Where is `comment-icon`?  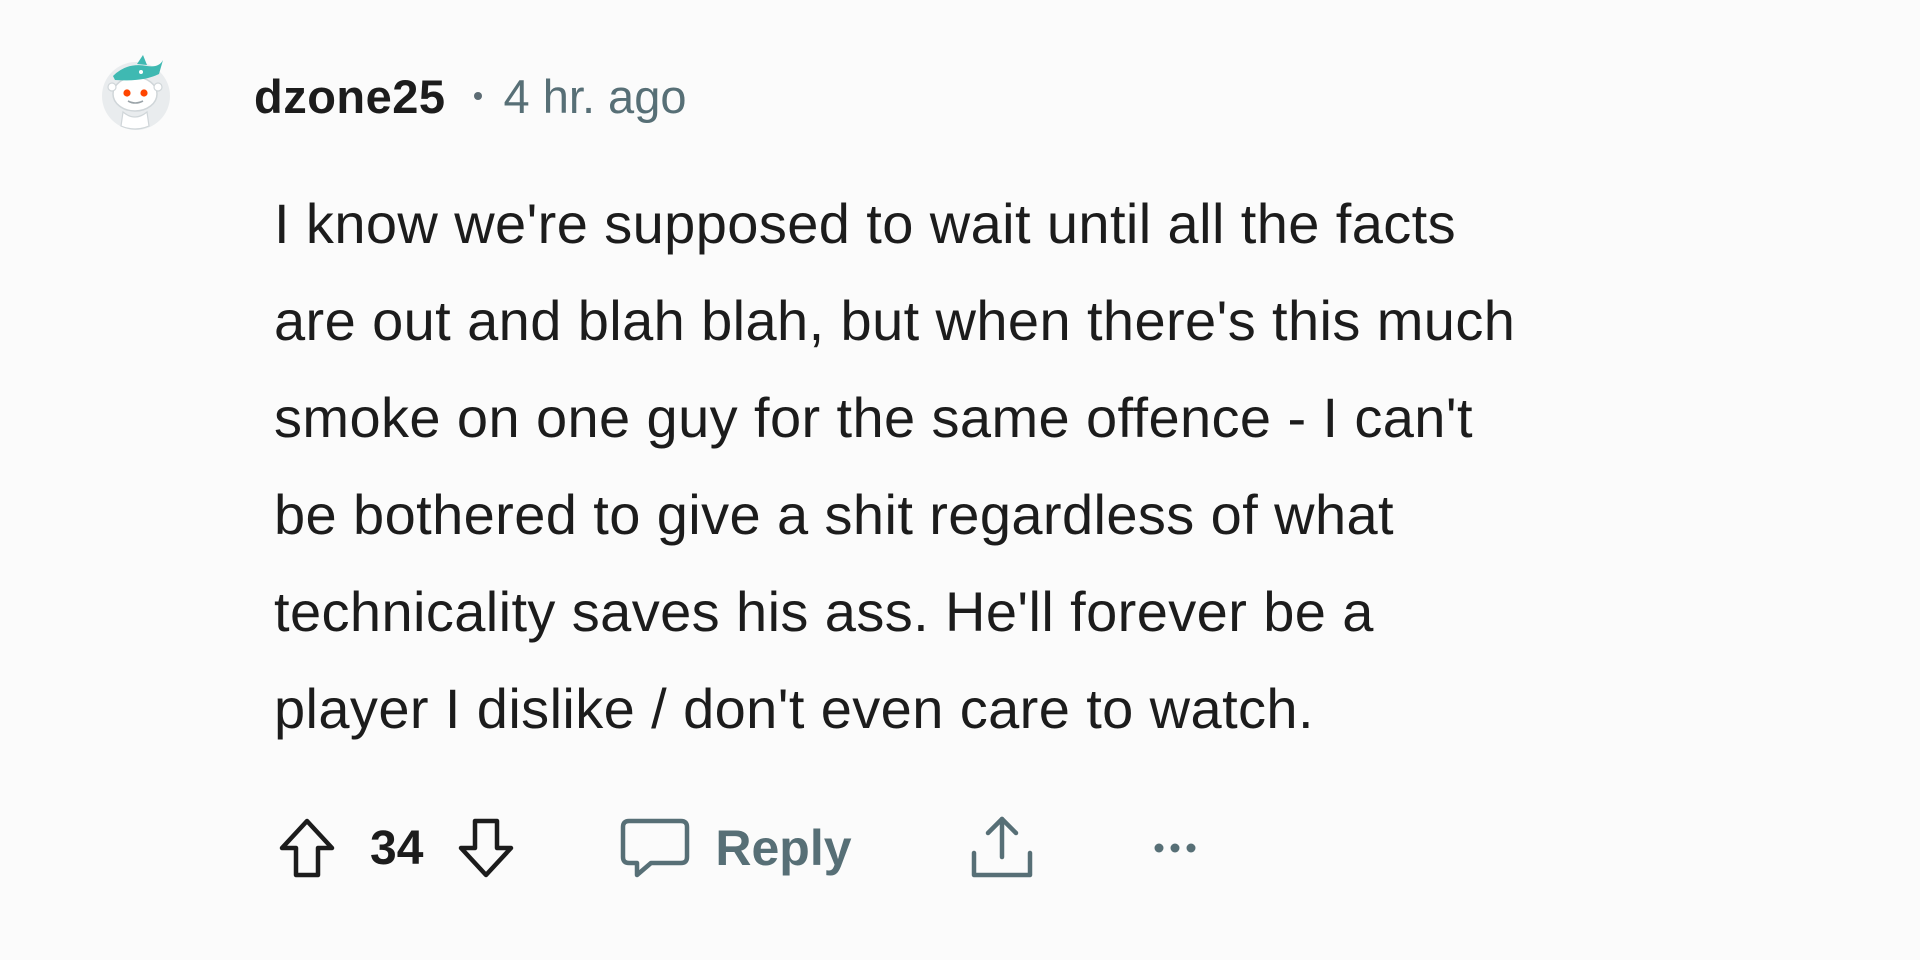
comment-icon is located at coordinates (655, 848).